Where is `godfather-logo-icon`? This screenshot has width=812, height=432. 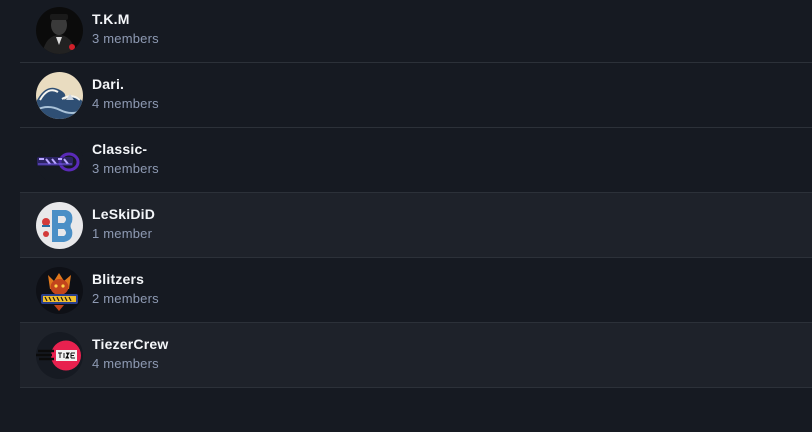 godfather-logo-icon is located at coordinates (59, 30).